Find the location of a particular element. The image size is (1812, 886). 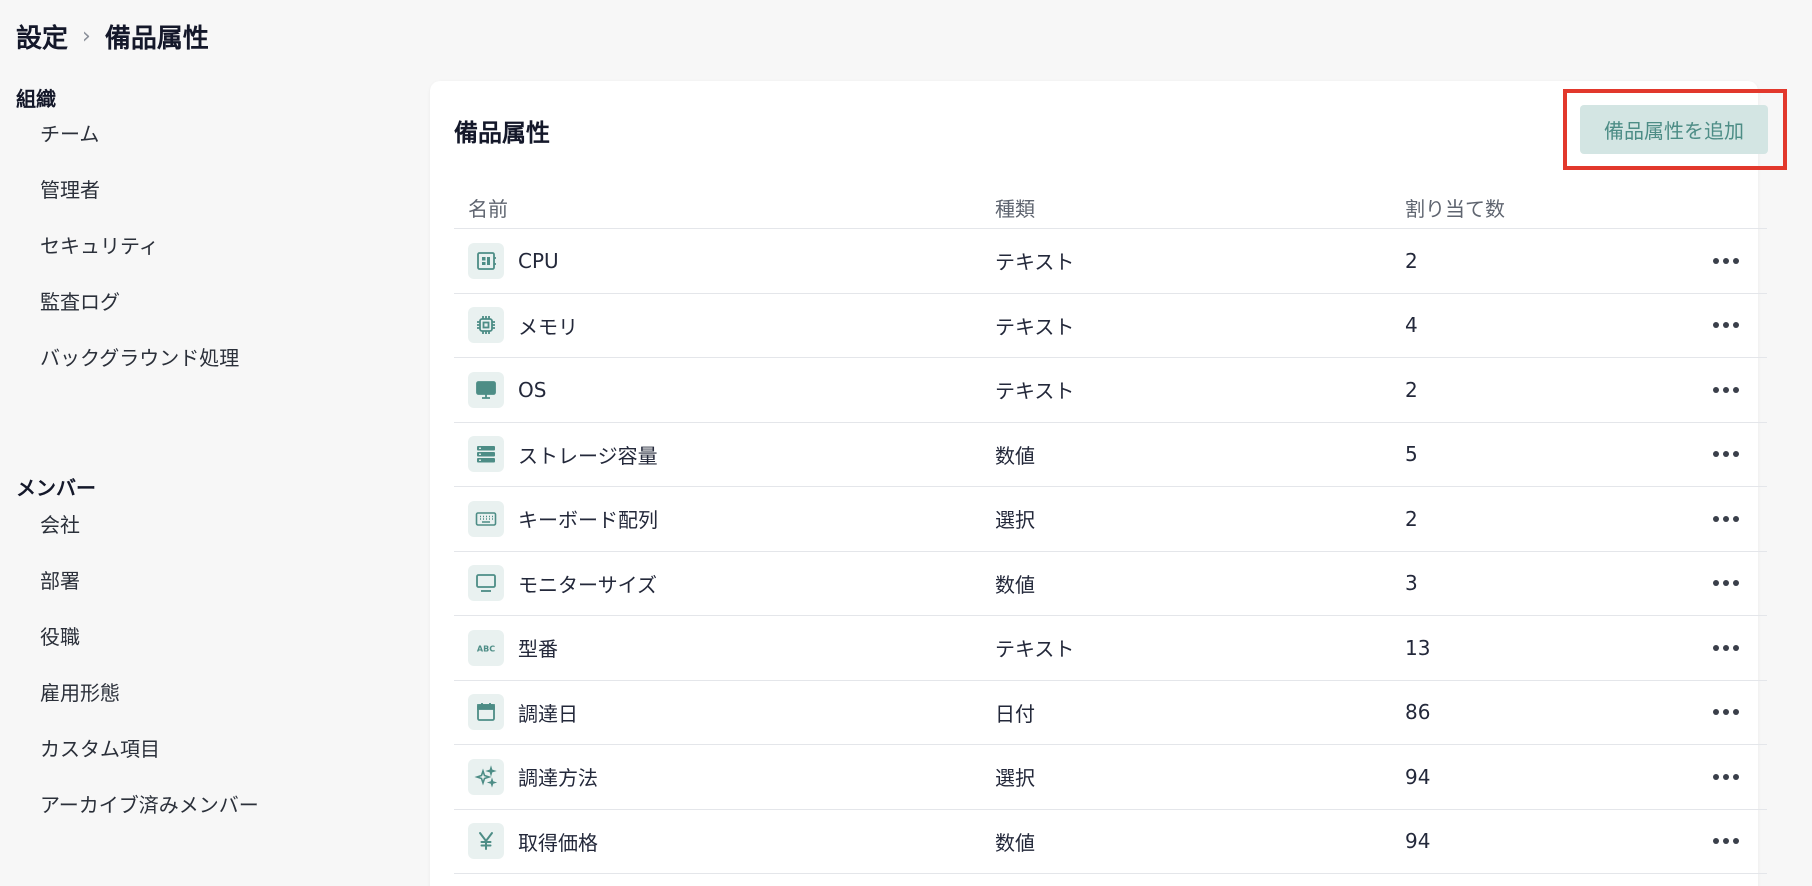

svg-text: ABC is located at coordinates (486, 648).